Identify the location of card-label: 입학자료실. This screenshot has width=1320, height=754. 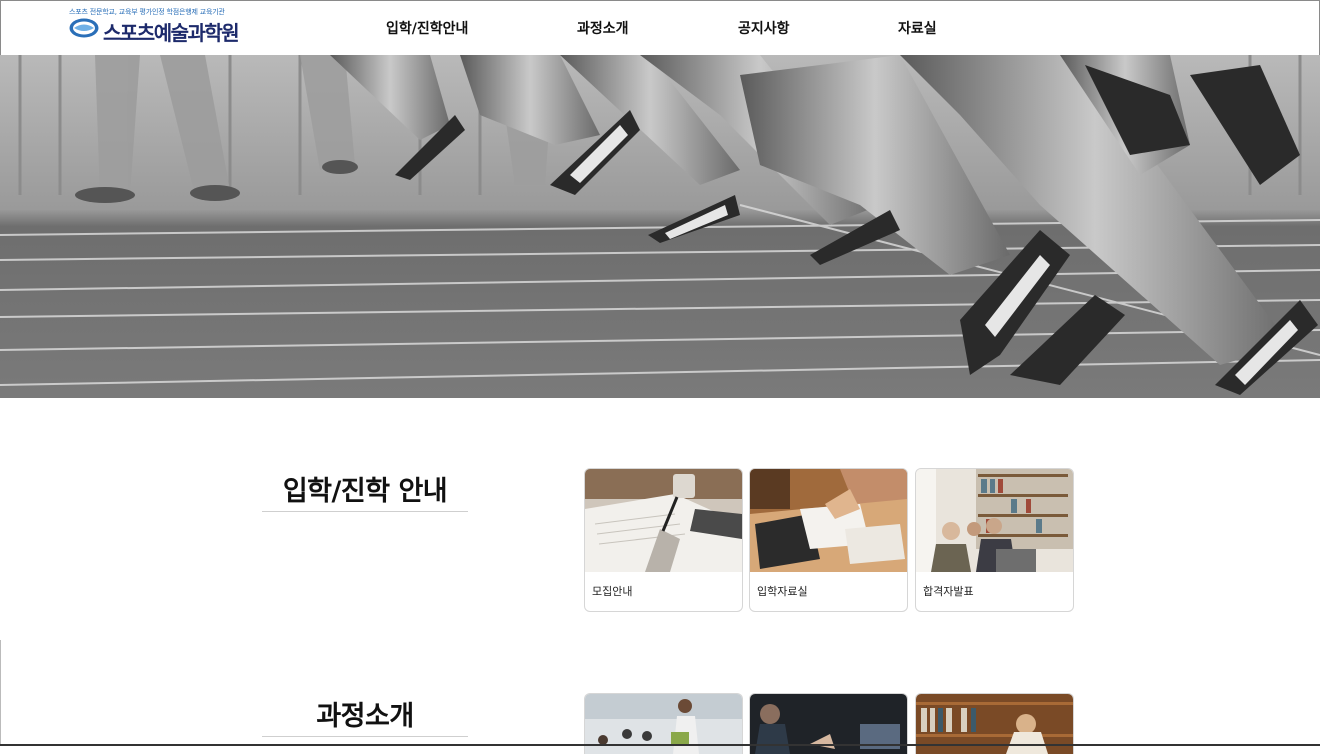
(782, 591).